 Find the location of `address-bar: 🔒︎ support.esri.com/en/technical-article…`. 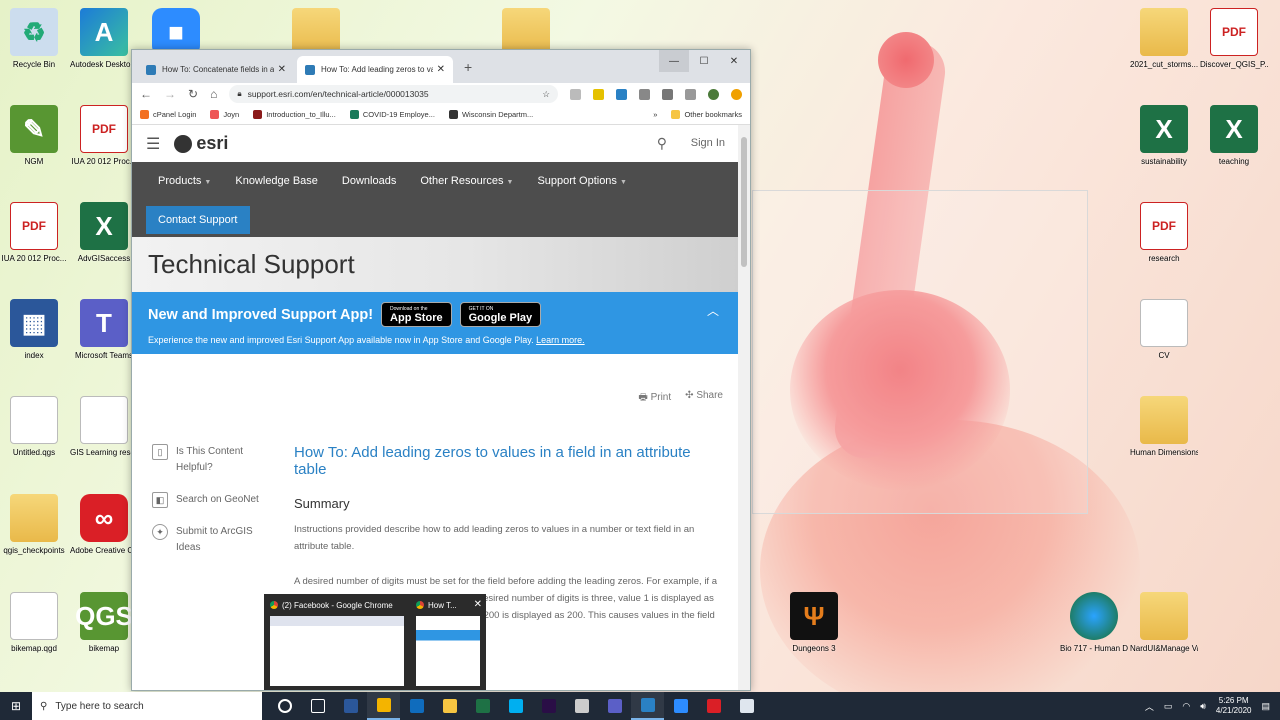

address-bar: 🔒︎ support.esri.com/en/technical-article… is located at coordinates (393, 94).